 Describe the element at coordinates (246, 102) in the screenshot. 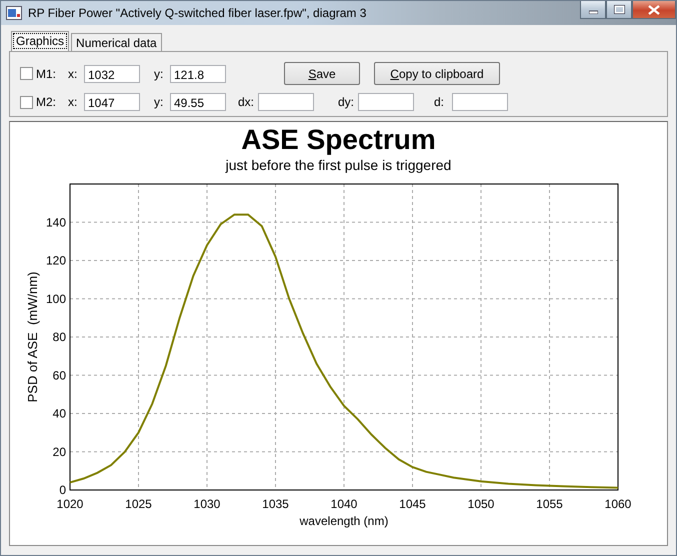

I see `delta-label: dx:` at that location.